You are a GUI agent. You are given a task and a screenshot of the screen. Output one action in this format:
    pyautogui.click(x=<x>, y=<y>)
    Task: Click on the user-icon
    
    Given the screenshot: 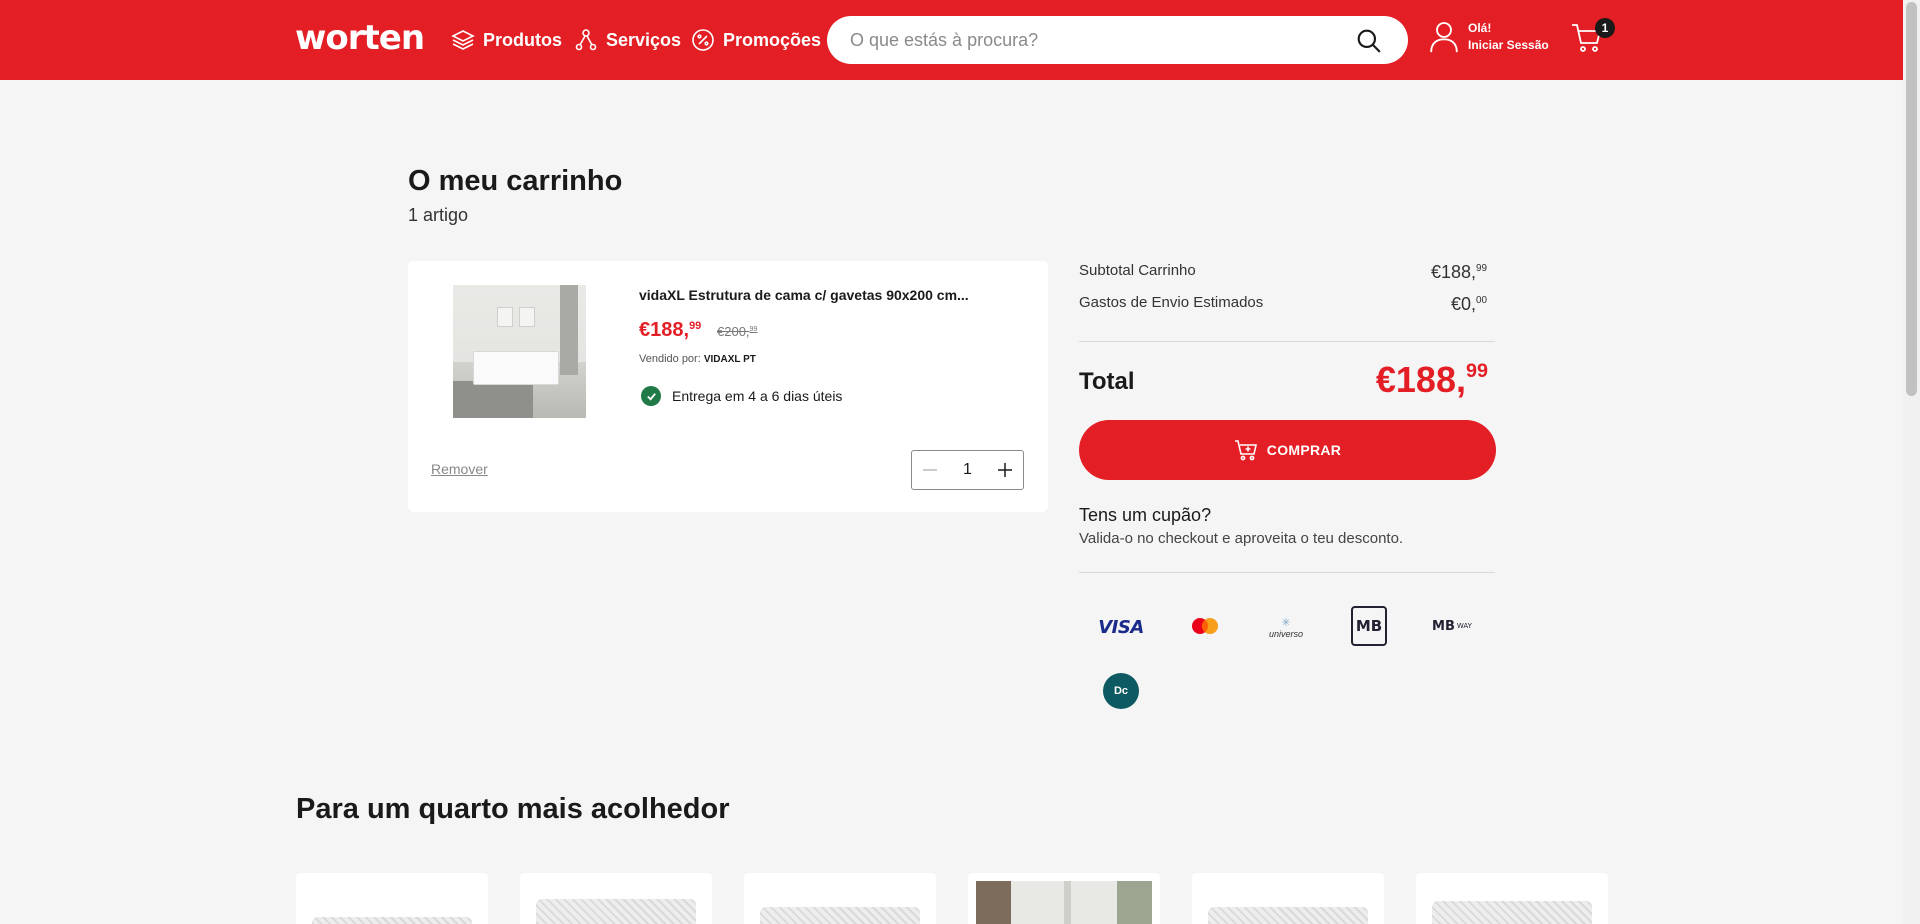 What is the action you would take?
    pyautogui.click(x=1444, y=37)
    